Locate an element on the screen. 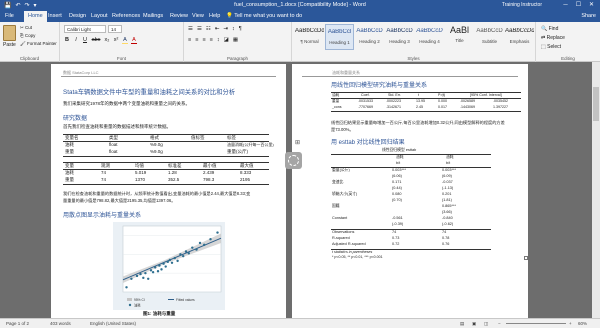 The image size is (600, 328). tell-me-search: 💡 Tell me what you want to do is located at coordinates (264, 16).